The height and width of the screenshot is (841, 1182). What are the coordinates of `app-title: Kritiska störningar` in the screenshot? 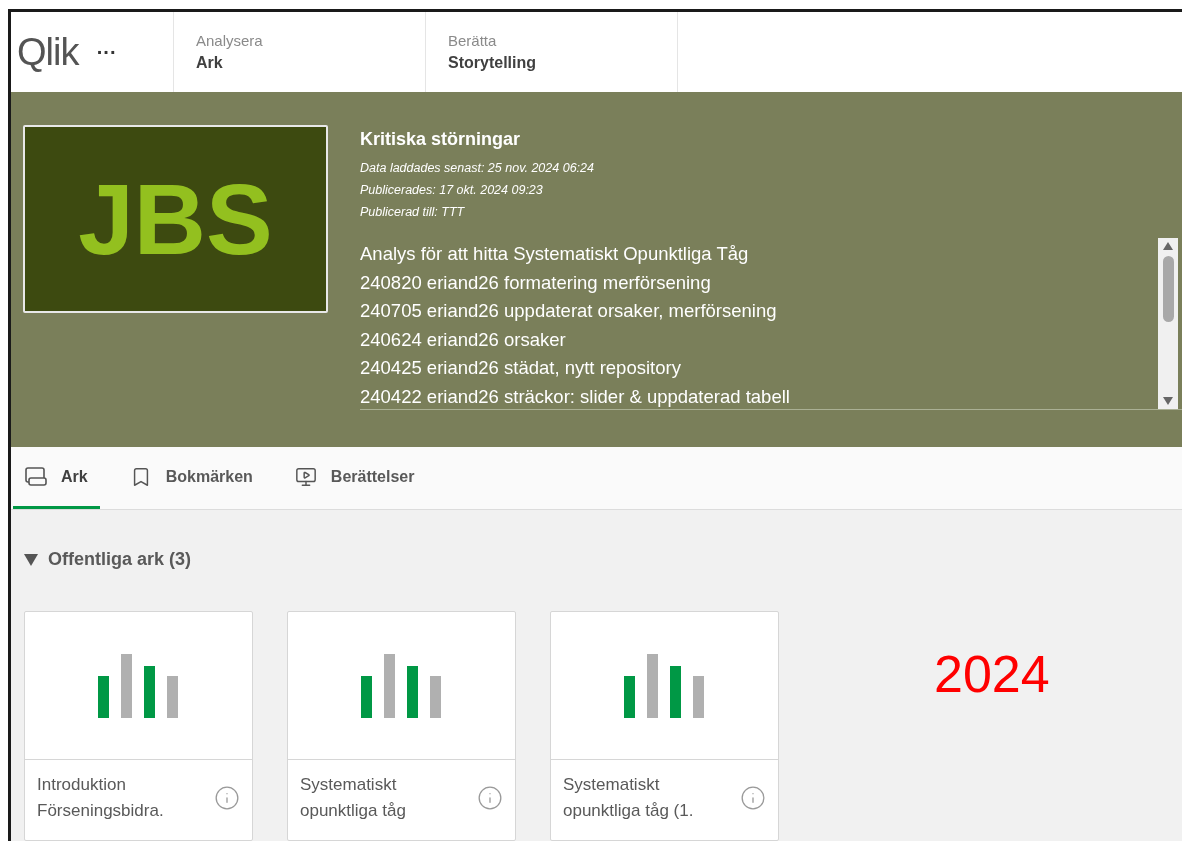 It's located at (441, 139).